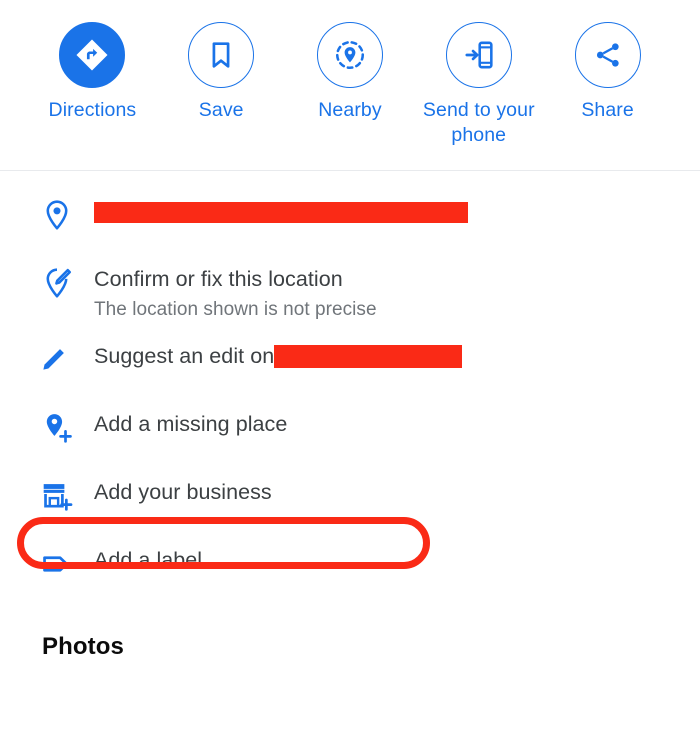  I want to click on action-button-directions: Directions, so click(92, 72).